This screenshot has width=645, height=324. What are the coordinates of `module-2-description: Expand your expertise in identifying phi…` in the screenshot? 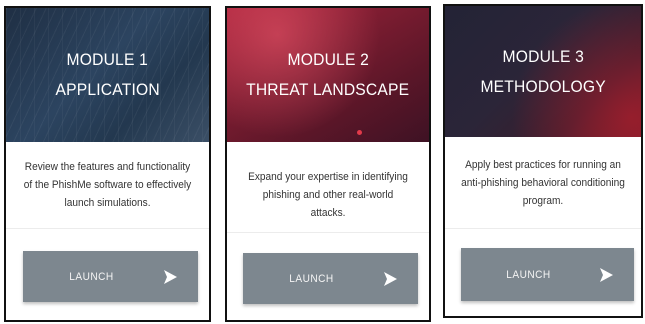 It's located at (328, 195).